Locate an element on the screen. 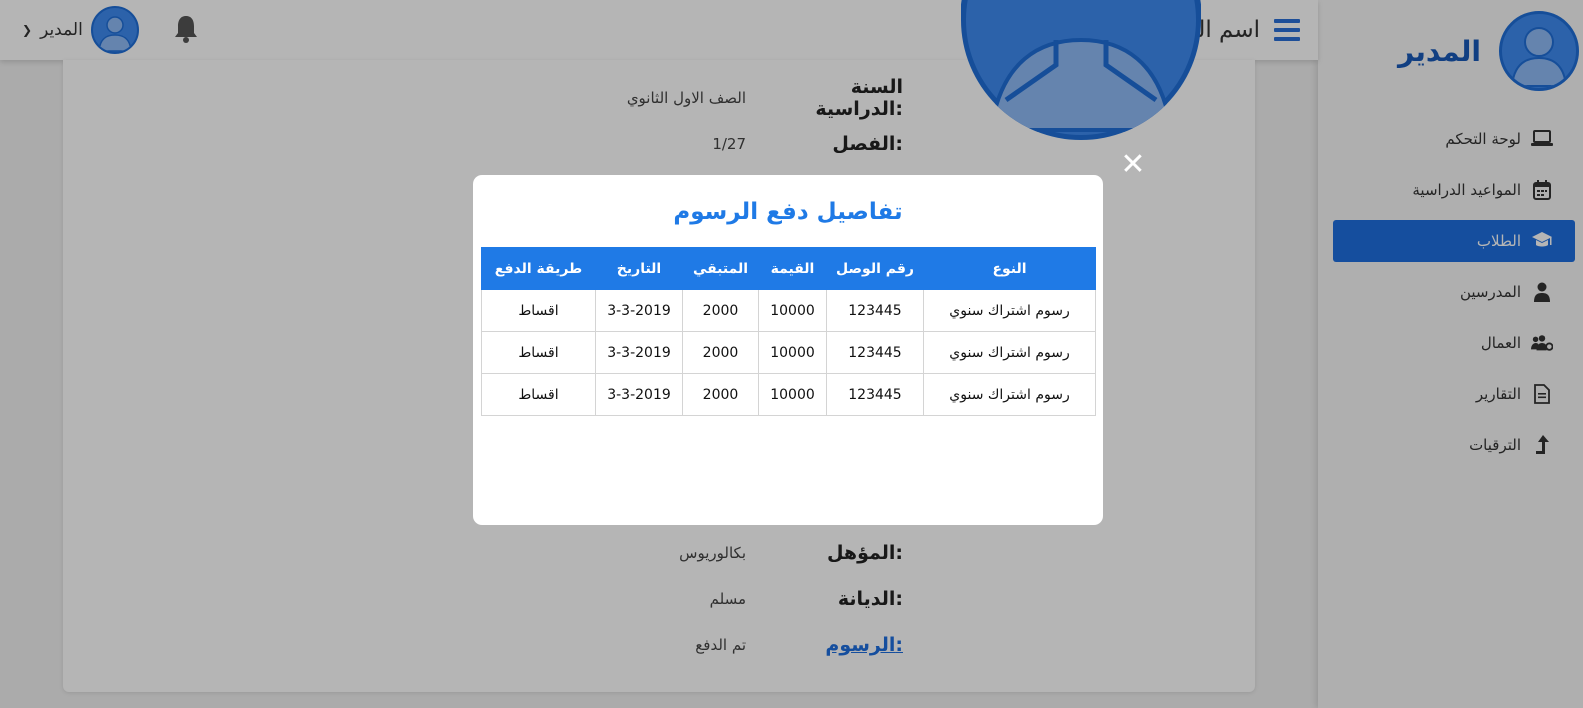  column-header: النوع is located at coordinates (1009, 268).